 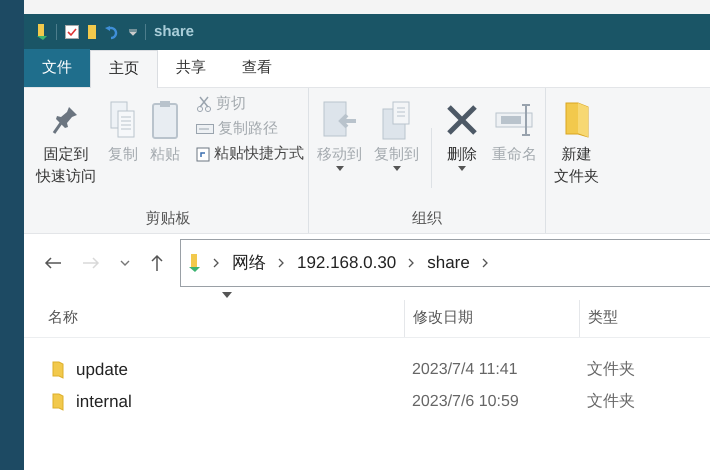 What do you see at coordinates (203, 154) in the screenshot?
I see `shortcut-icon` at bounding box center [203, 154].